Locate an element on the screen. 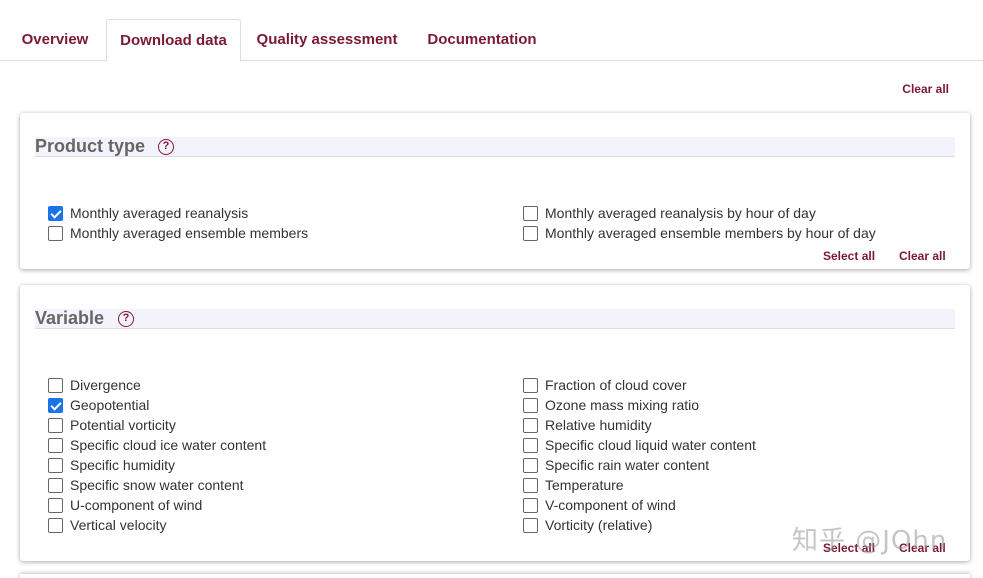 This screenshot has height=578, width=983. option-monthly-averaged-ensemble-members: Monthly averaged ensemble members is located at coordinates (178, 233).